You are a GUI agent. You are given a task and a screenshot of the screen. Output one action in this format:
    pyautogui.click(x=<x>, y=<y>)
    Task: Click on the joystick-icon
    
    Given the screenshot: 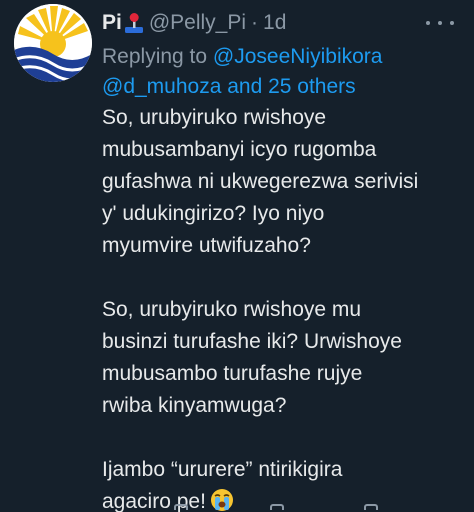 What is the action you would take?
    pyautogui.click(x=134, y=23)
    